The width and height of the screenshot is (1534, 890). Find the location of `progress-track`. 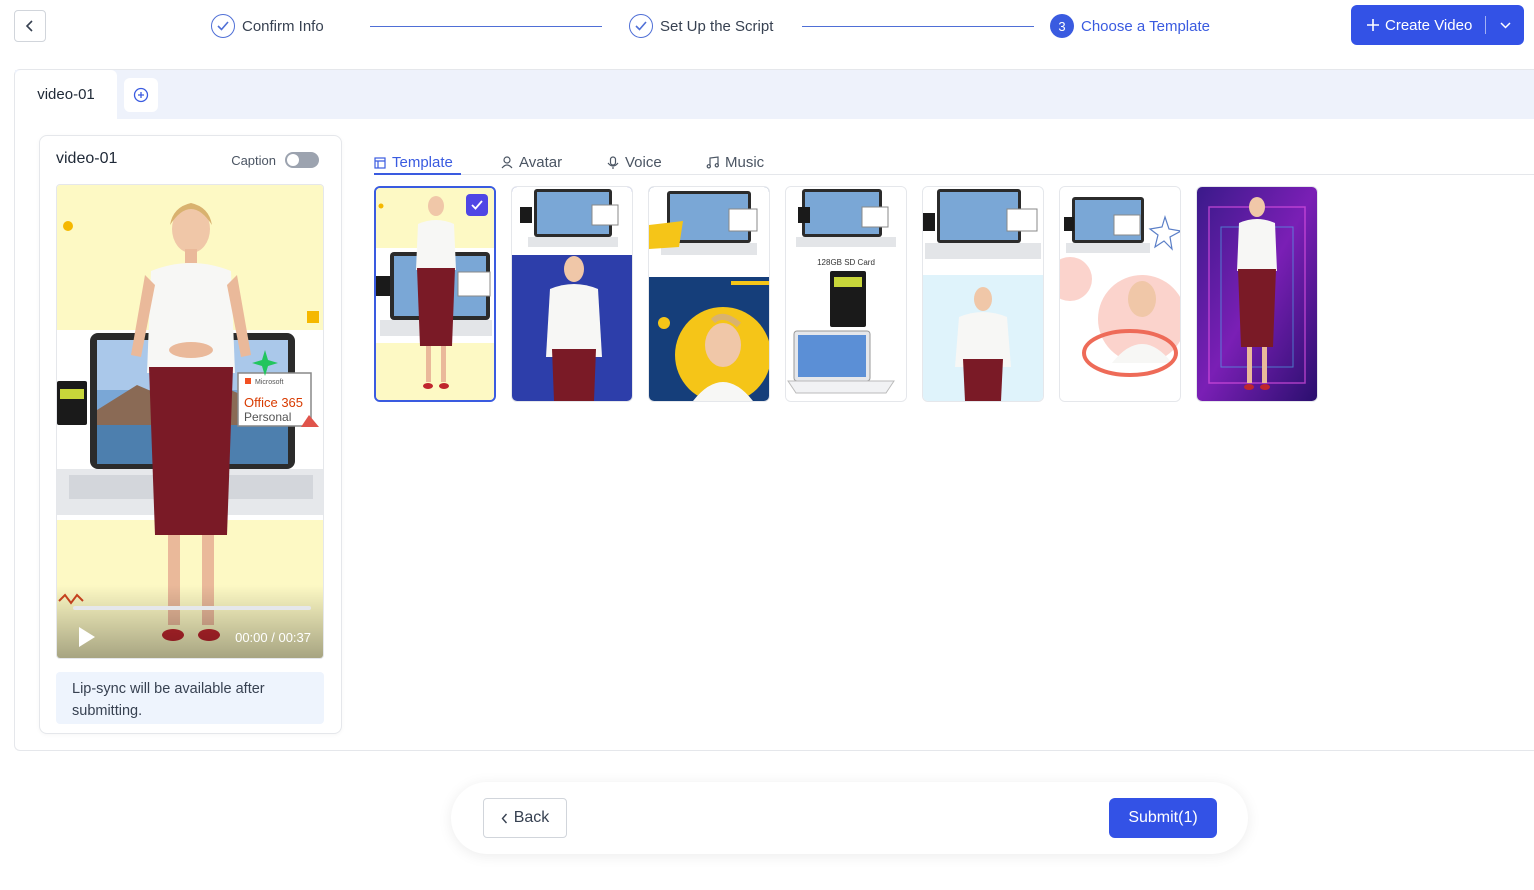

progress-track is located at coordinates (192, 608).